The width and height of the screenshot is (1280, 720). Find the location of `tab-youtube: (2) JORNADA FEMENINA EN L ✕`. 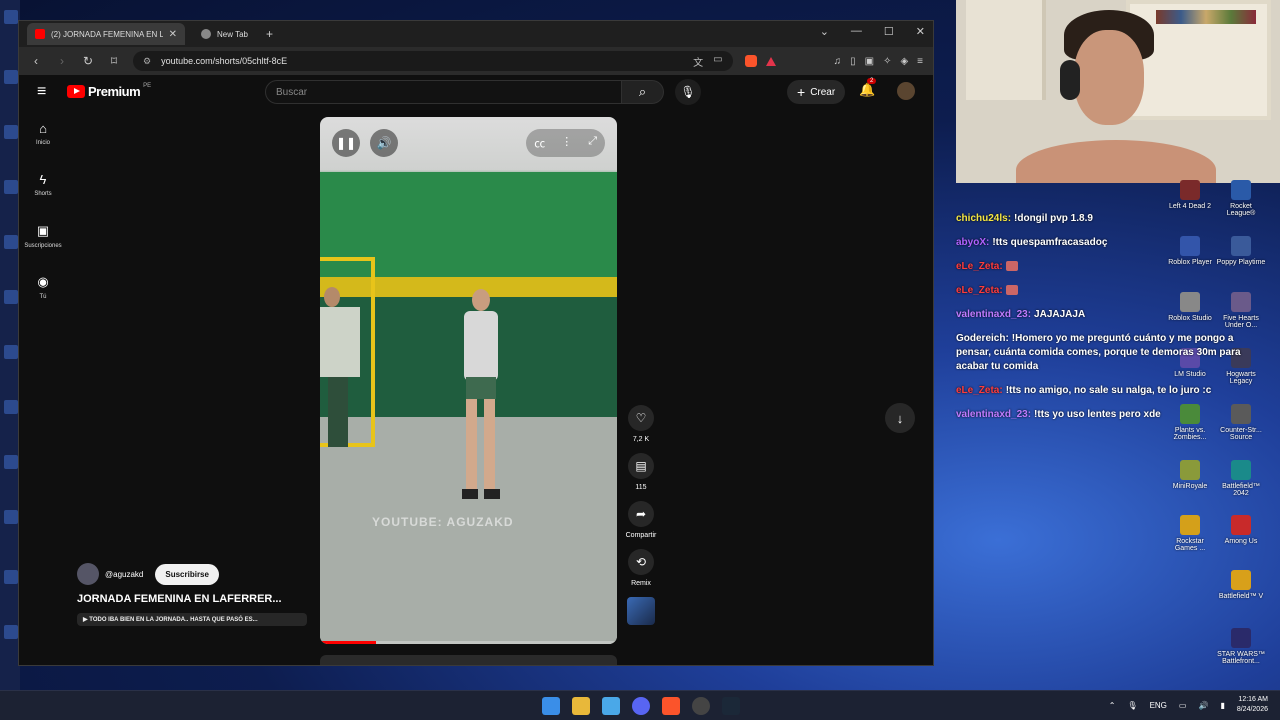

tab-youtube: (2) JORNADA FEMENINA EN L ✕ is located at coordinates (106, 34).